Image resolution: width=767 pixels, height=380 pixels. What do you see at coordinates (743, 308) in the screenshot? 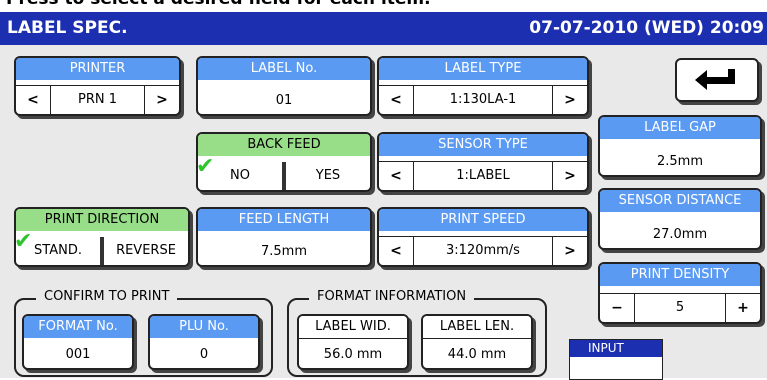
I see `print-density-plus-button: +` at bounding box center [743, 308].